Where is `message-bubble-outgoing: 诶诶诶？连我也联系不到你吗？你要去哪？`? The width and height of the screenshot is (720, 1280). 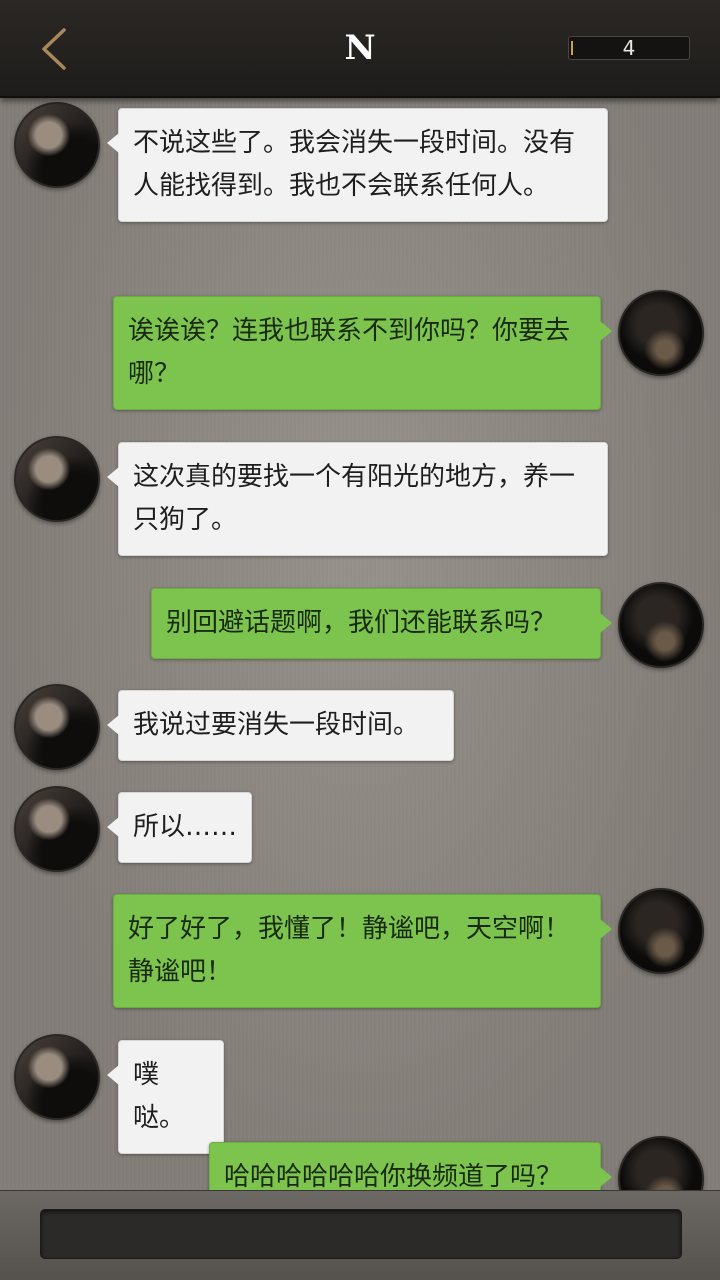
message-bubble-outgoing: 诶诶诶？连我也联系不到你吗？你要去哪？ is located at coordinates (362, 353).